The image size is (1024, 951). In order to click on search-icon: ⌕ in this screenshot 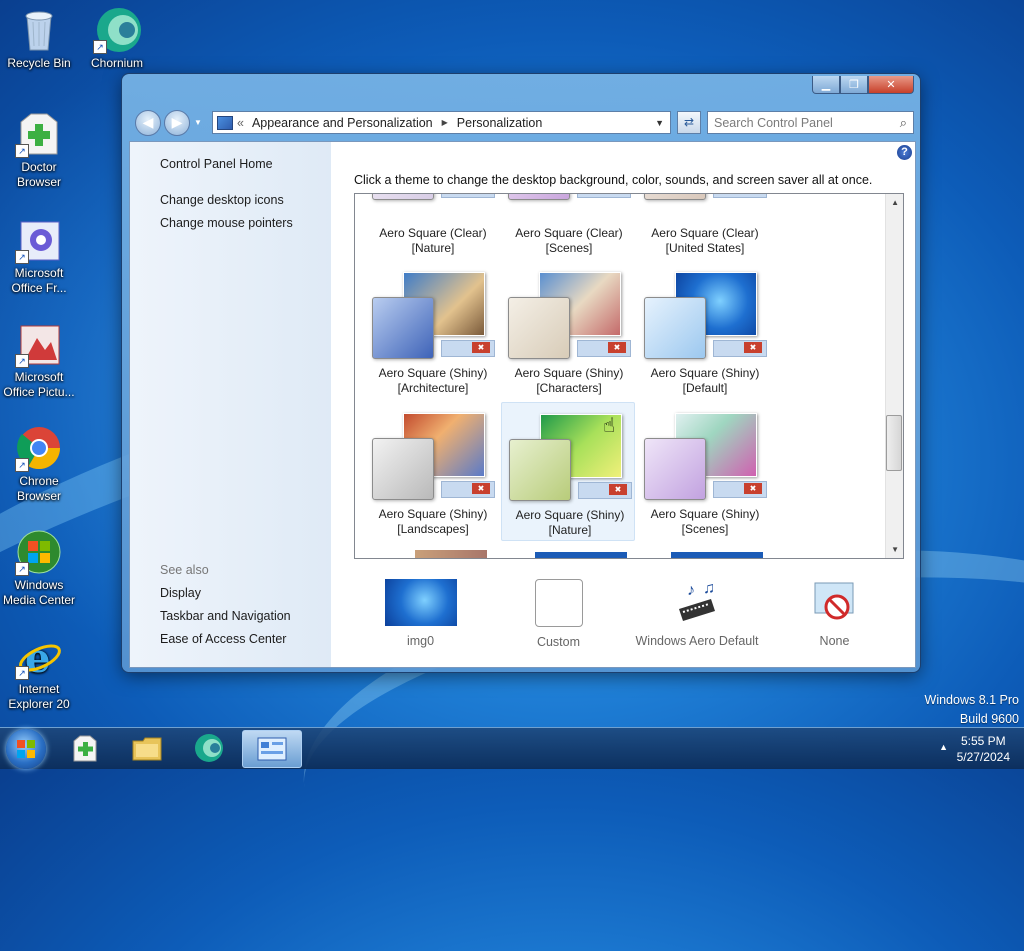, I will do `click(903, 123)`.